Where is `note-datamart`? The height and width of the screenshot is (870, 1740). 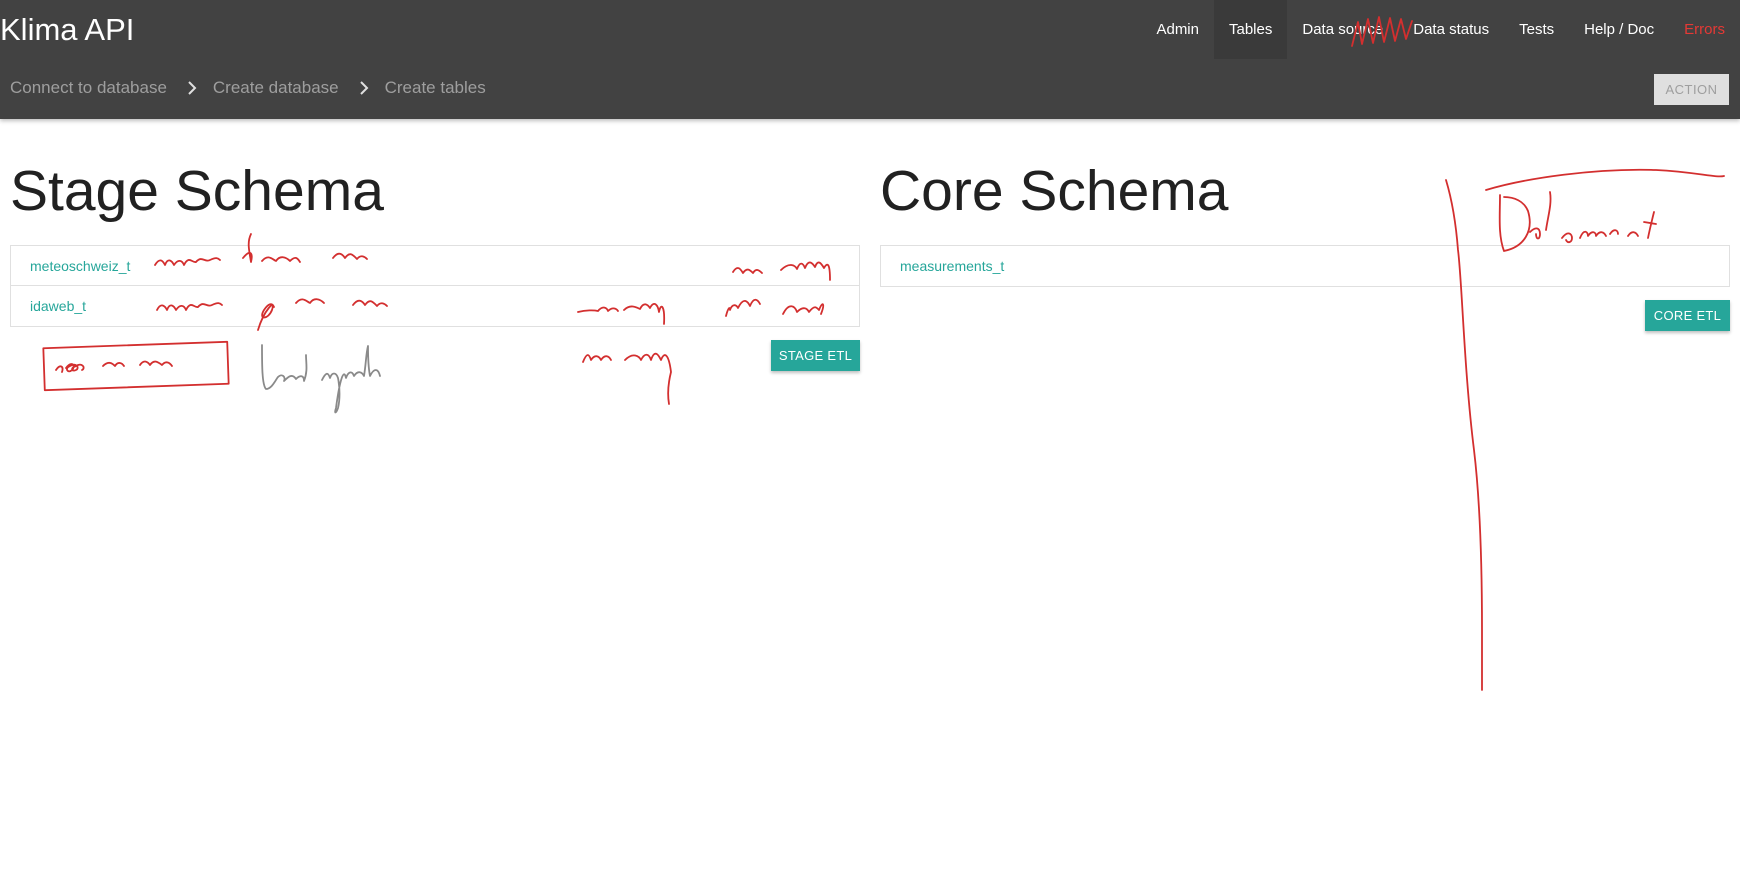
note-datamart is located at coordinates (1577, 221).